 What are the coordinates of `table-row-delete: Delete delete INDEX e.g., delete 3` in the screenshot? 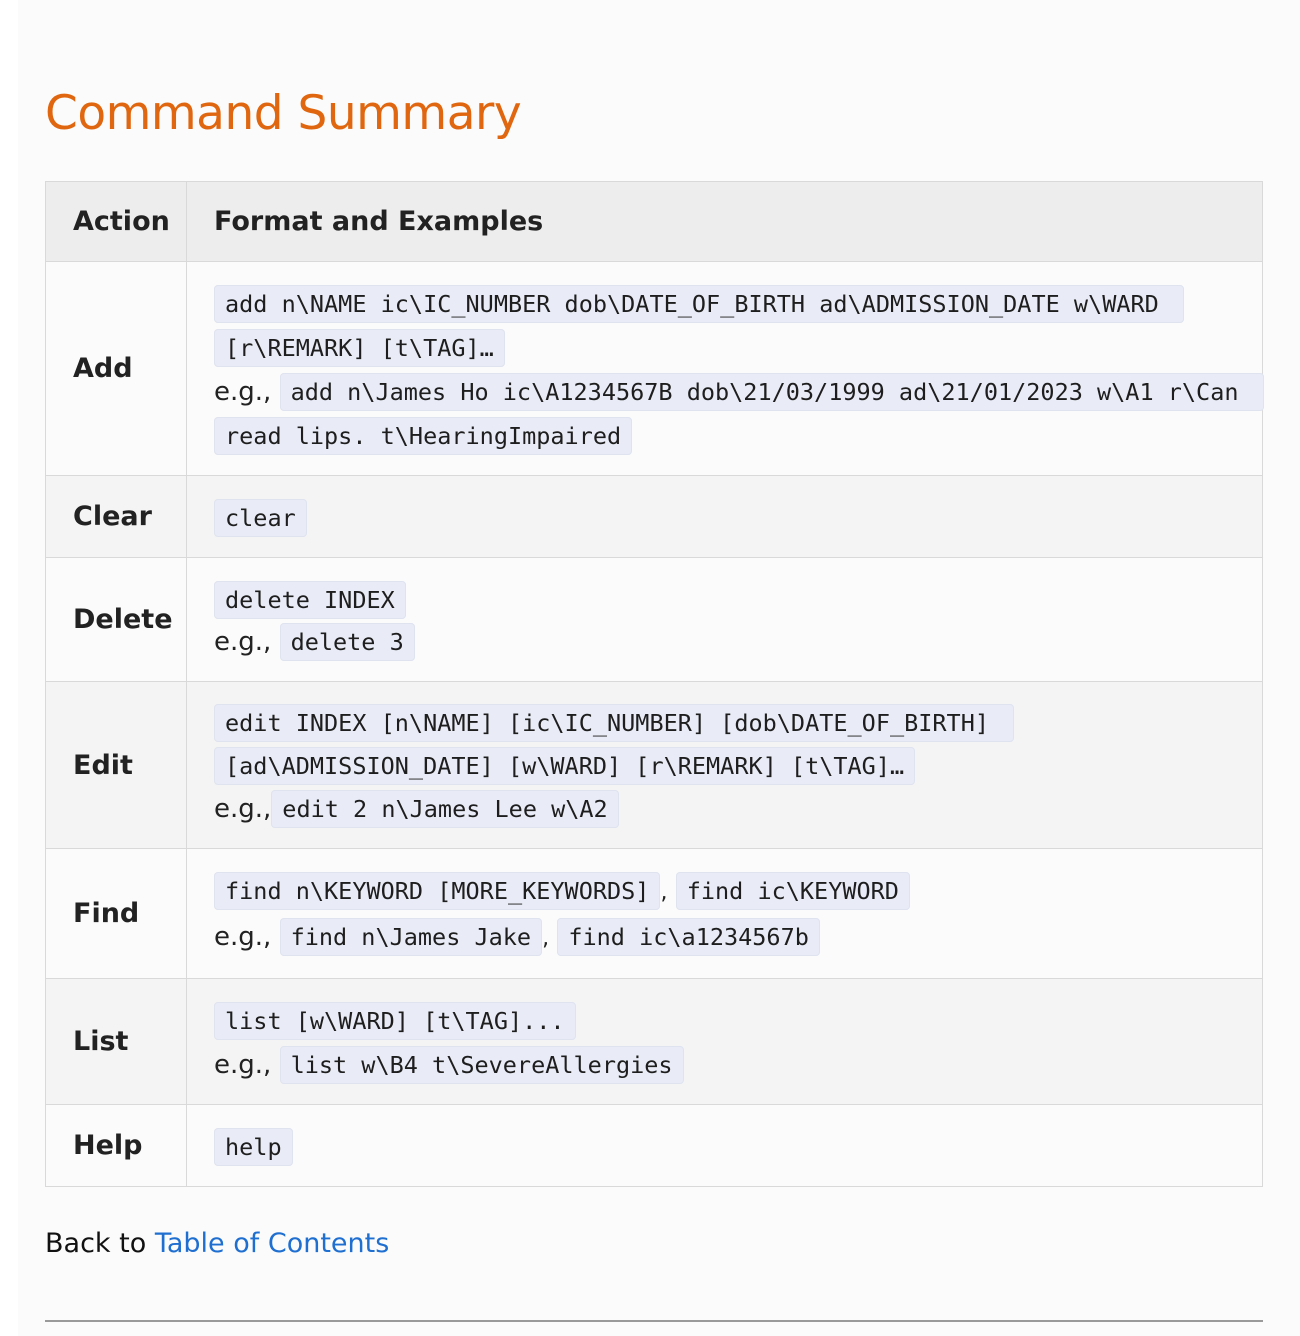 It's located at (654, 619).